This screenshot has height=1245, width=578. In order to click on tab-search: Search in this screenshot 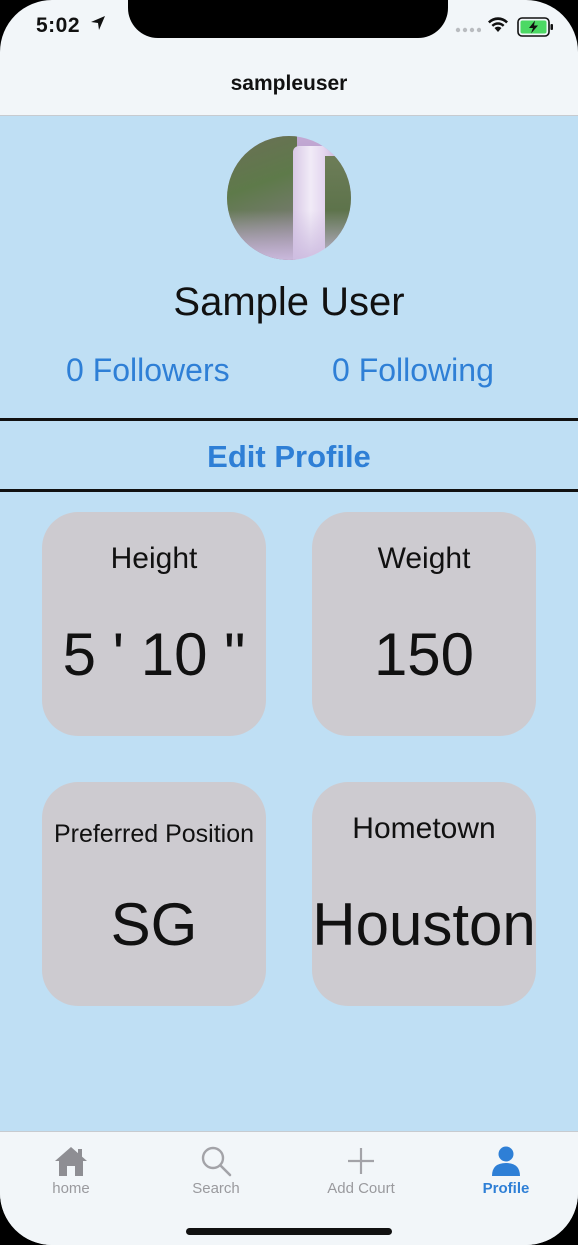, I will do `click(216, 1170)`.